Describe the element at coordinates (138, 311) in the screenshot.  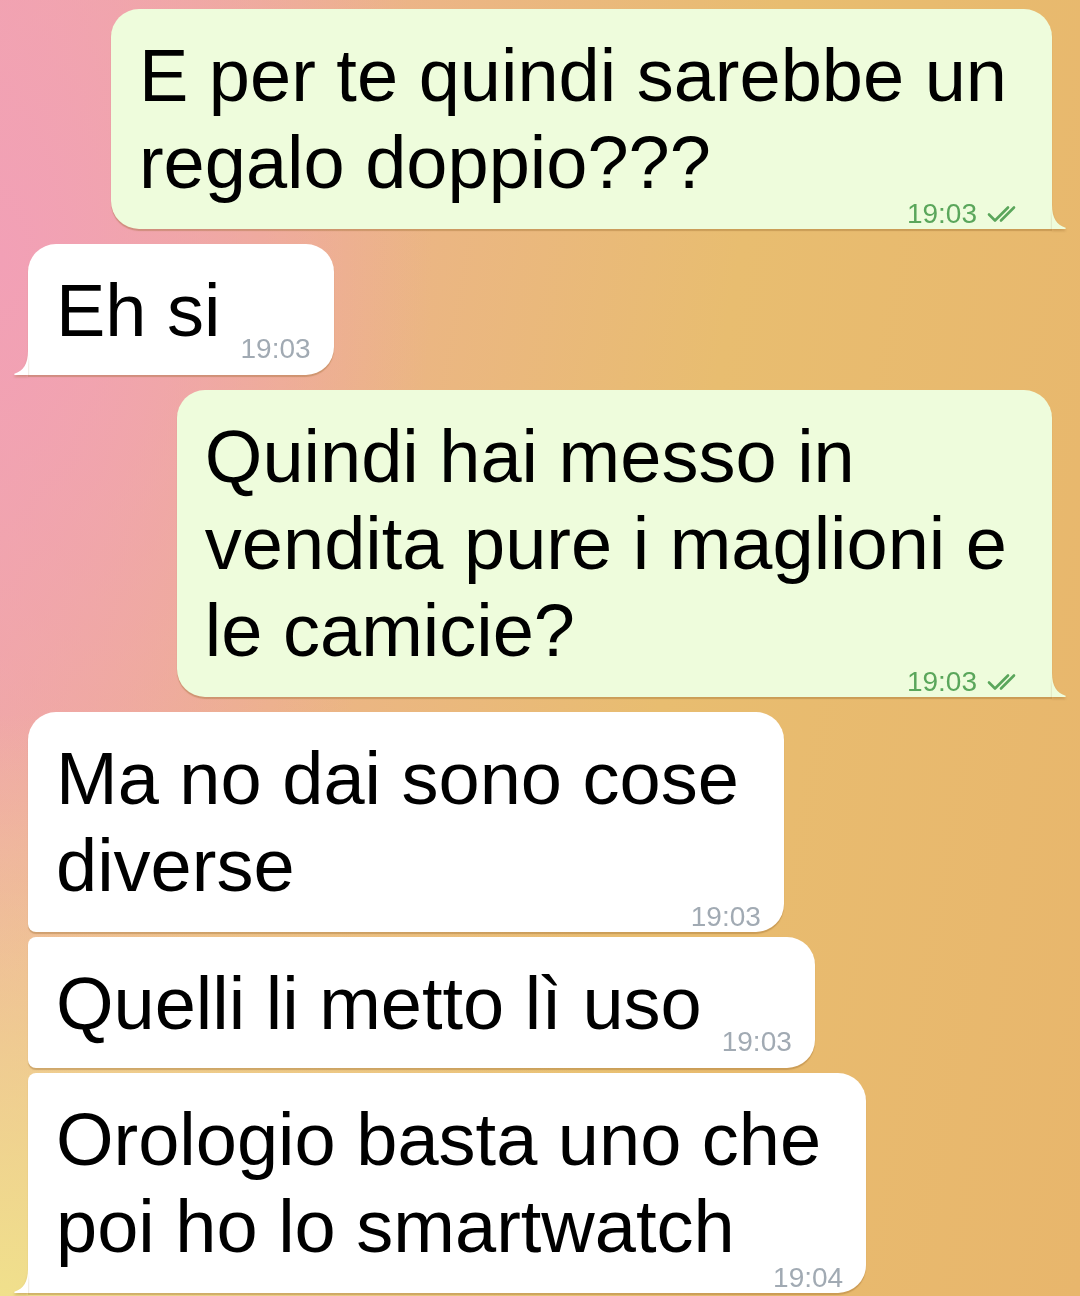
I see `message-text: Eh si` at that location.